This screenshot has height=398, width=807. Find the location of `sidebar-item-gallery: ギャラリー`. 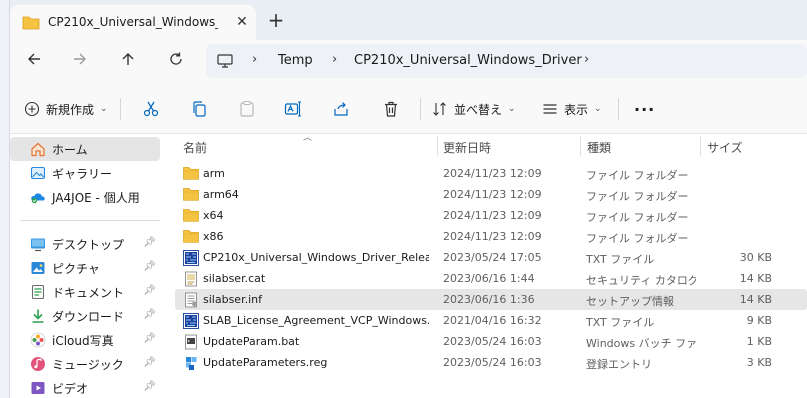

sidebar-item-gallery: ギャラリー is located at coordinates (85, 173).